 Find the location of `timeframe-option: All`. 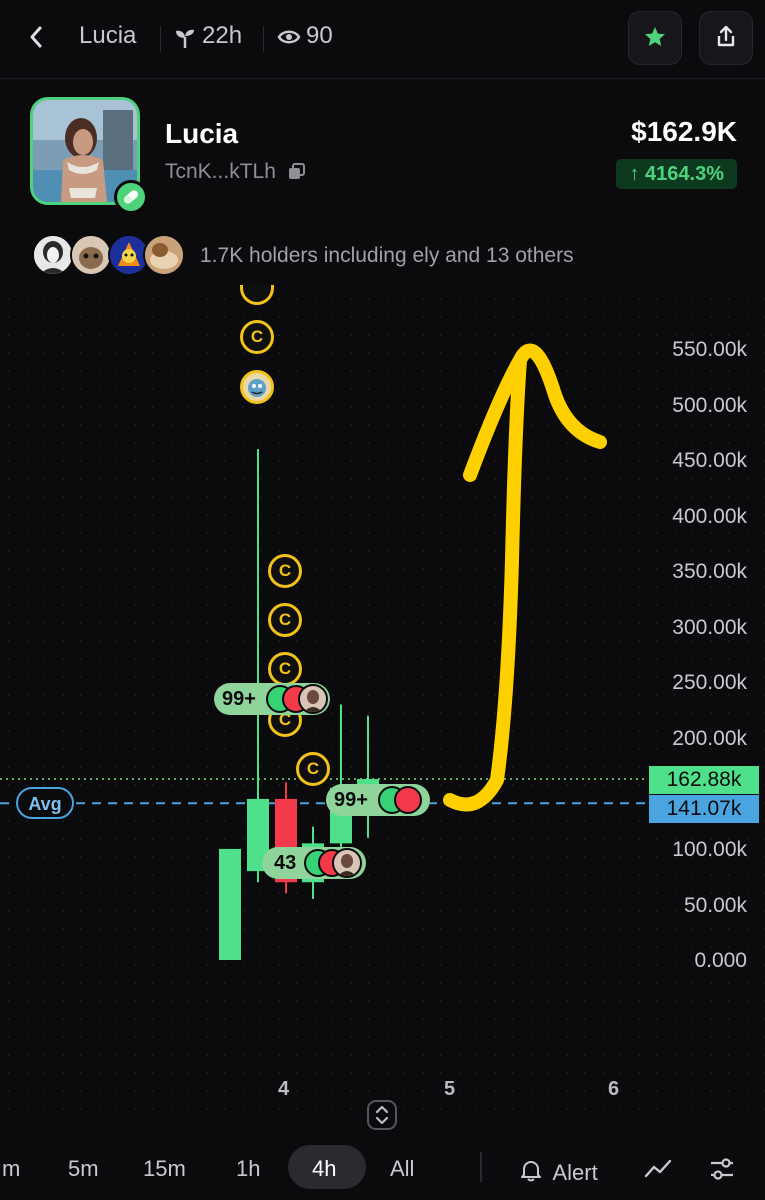

timeframe-option: All is located at coordinates (402, 1169).